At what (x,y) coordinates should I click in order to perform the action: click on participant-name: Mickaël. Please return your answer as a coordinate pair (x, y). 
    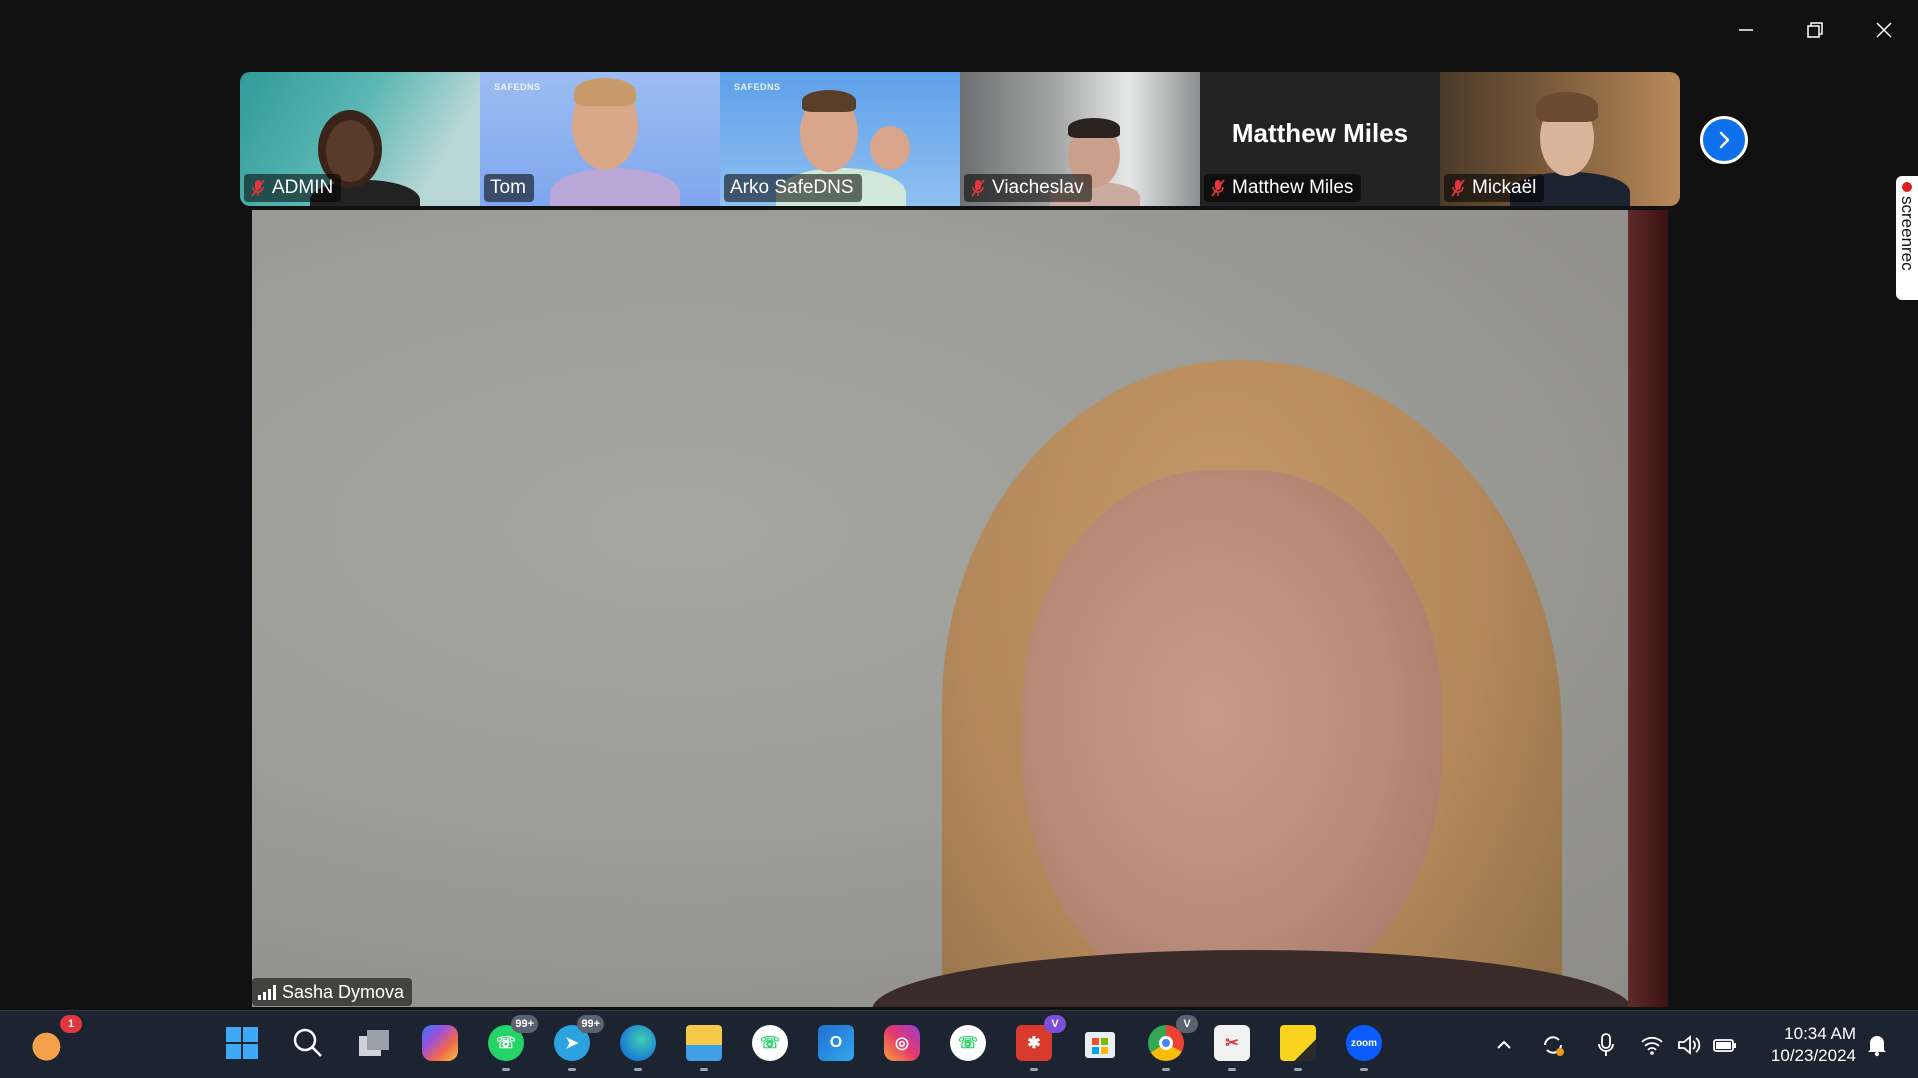
    Looking at the image, I should click on (1504, 187).